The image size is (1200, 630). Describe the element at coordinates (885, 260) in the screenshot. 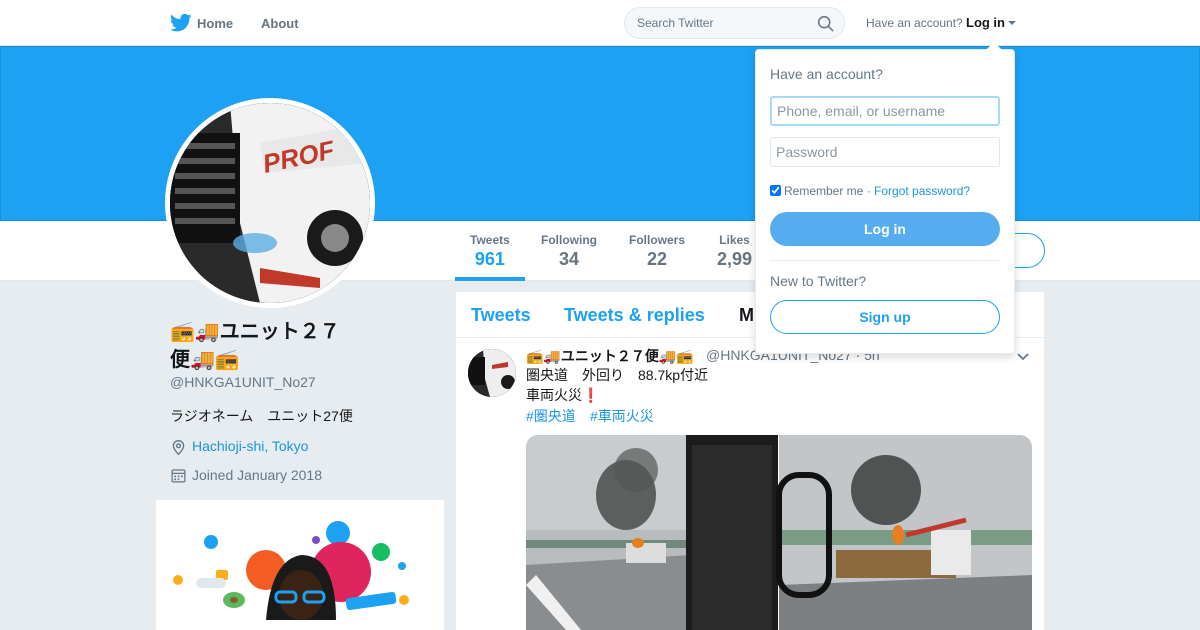

I see `dropdown-divider` at that location.